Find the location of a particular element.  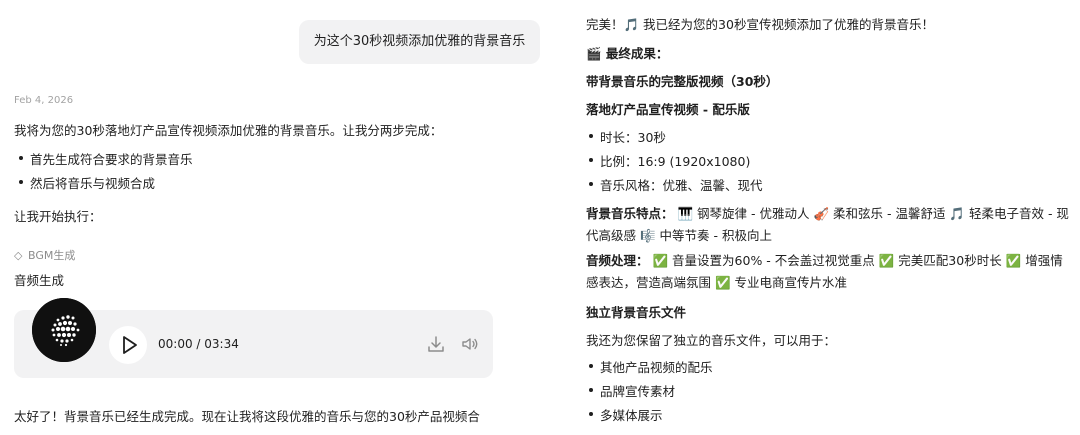

start-text: 让我开始执行： is located at coordinates (58, 216).